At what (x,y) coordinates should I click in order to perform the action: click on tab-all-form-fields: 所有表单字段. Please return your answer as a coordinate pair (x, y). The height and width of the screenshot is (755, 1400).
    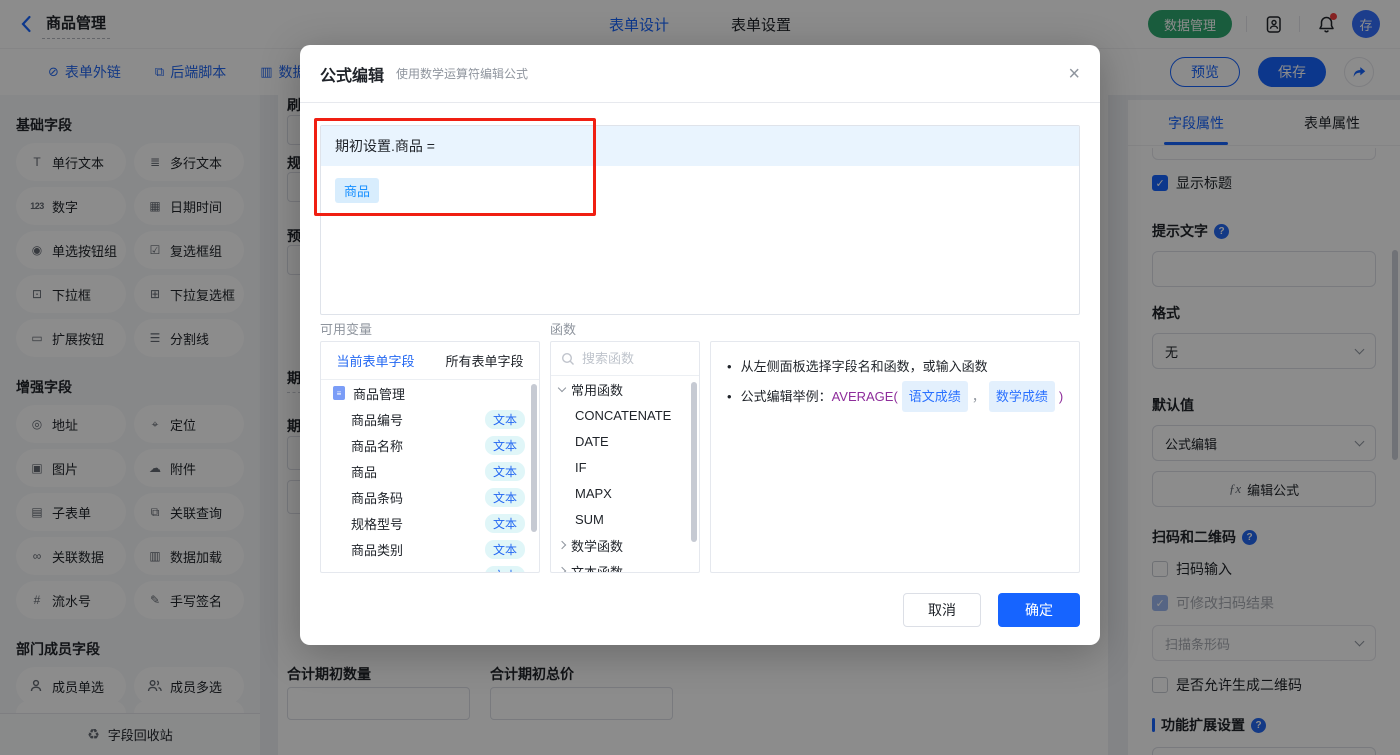
    Looking at the image, I should click on (484, 360).